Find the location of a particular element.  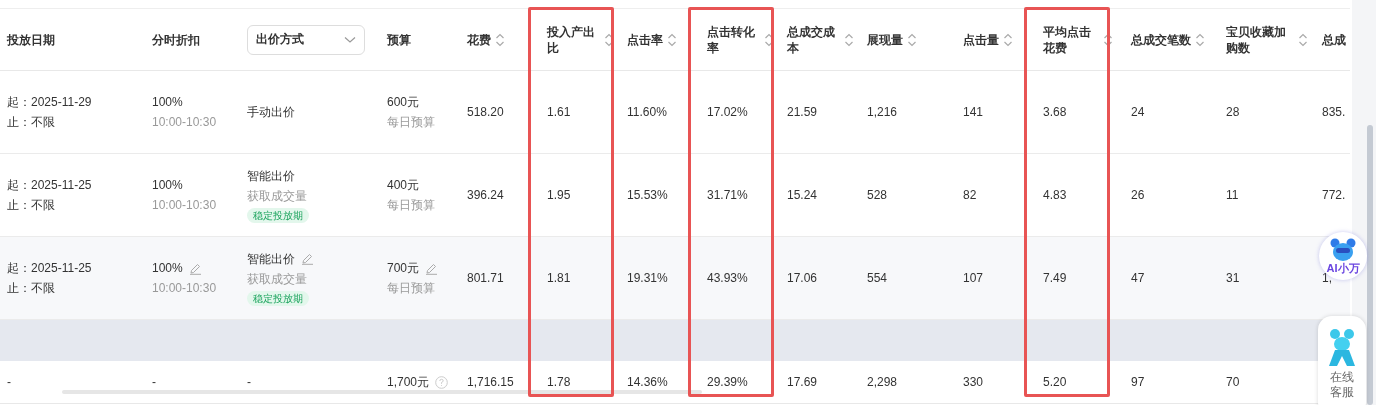

column-header: 预算 is located at coordinates (399, 40).